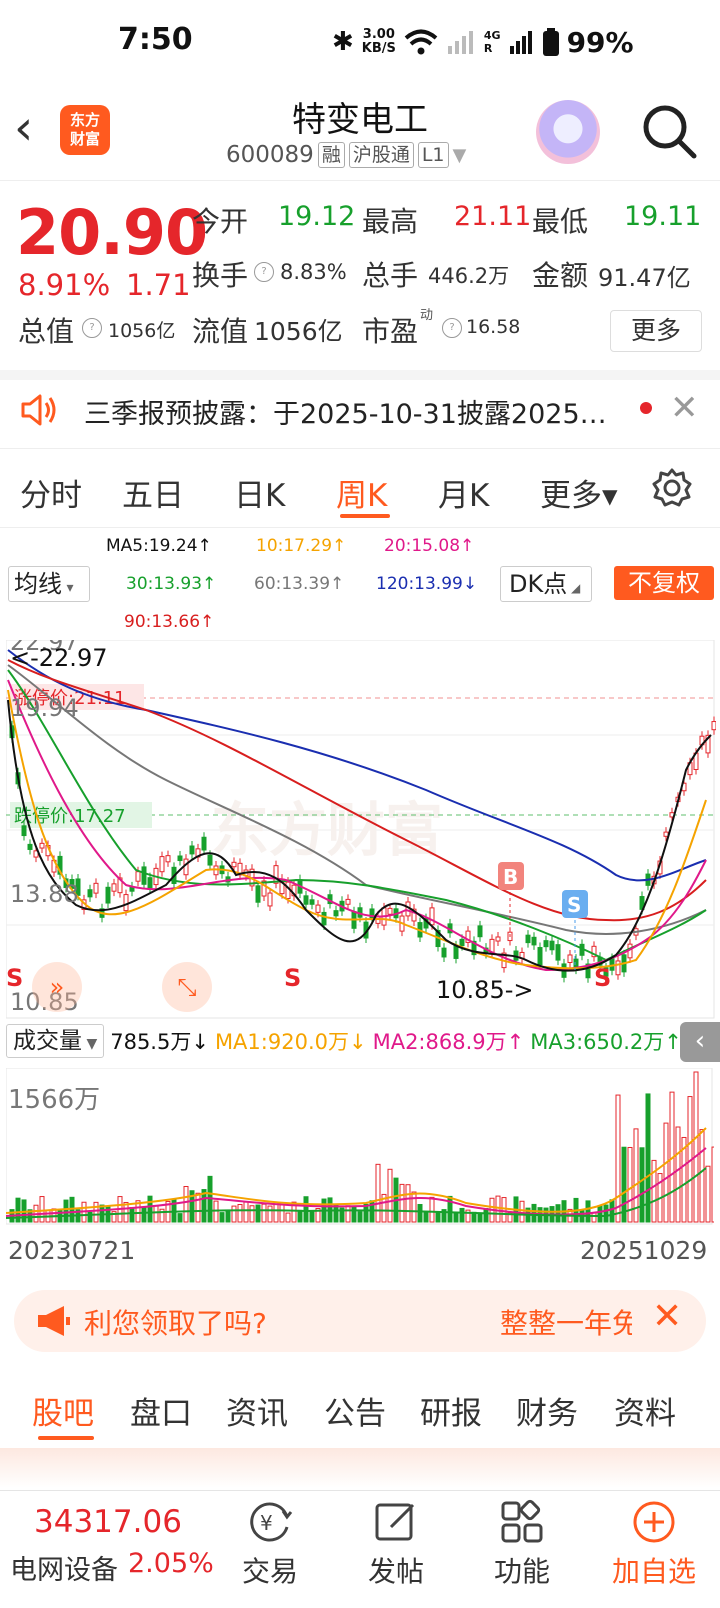 This screenshot has height=1608, width=720. What do you see at coordinates (171, 1563) in the screenshot?
I see `sector-change: 2.05%` at bounding box center [171, 1563].